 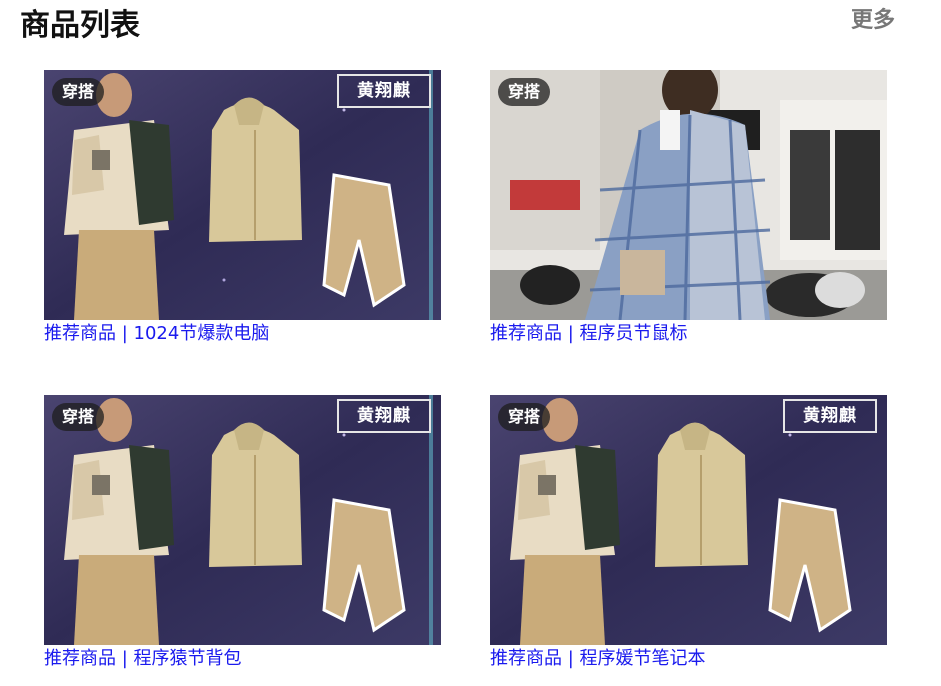 I want to click on page-title: 商品列表, so click(x=80, y=25).